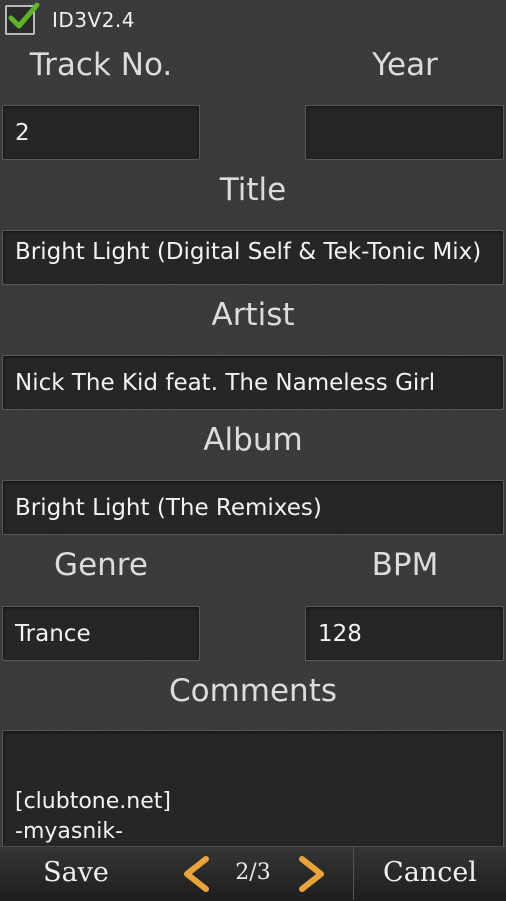 This screenshot has width=506, height=901. What do you see at coordinates (101, 565) in the screenshot?
I see `genre-label: Genre` at bounding box center [101, 565].